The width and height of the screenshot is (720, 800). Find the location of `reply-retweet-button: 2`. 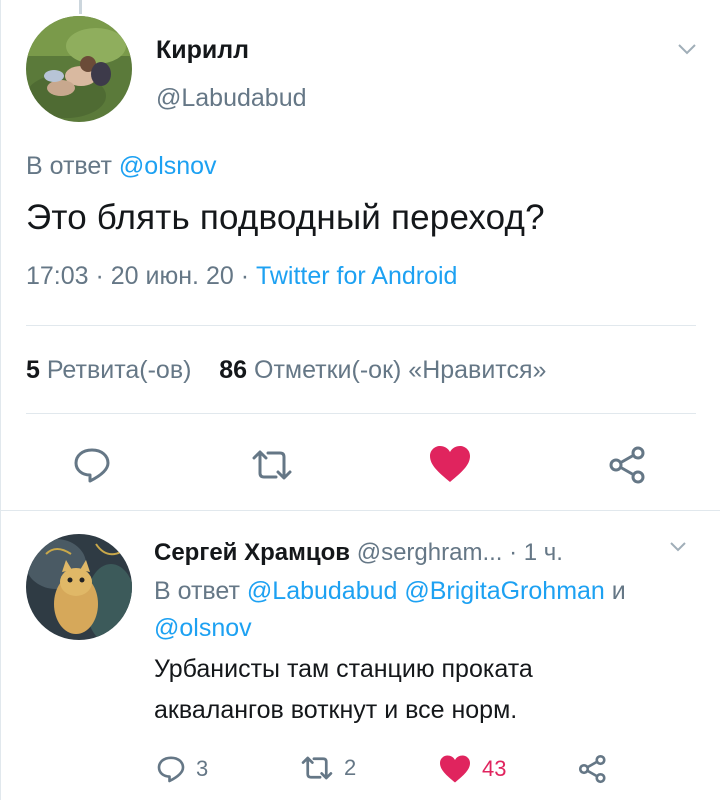

reply-retweet-button: 2 is located at coordinates (328, 768).